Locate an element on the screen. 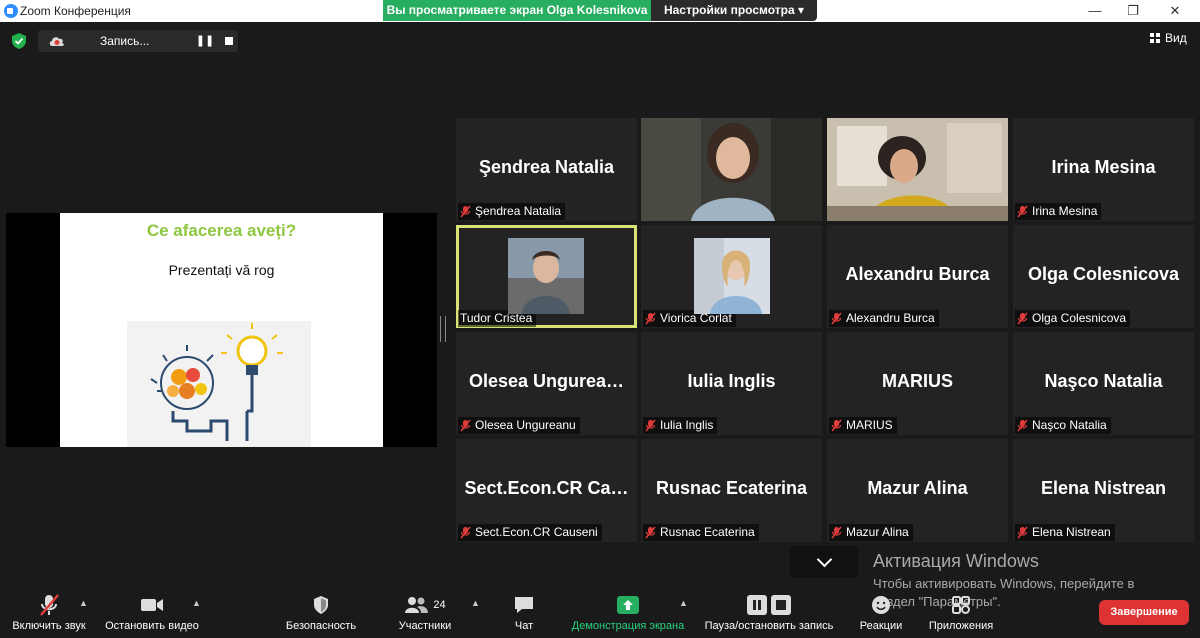  pause-stop-recording-button: Пауза/остановить запись is located at coordinates (769, 612).